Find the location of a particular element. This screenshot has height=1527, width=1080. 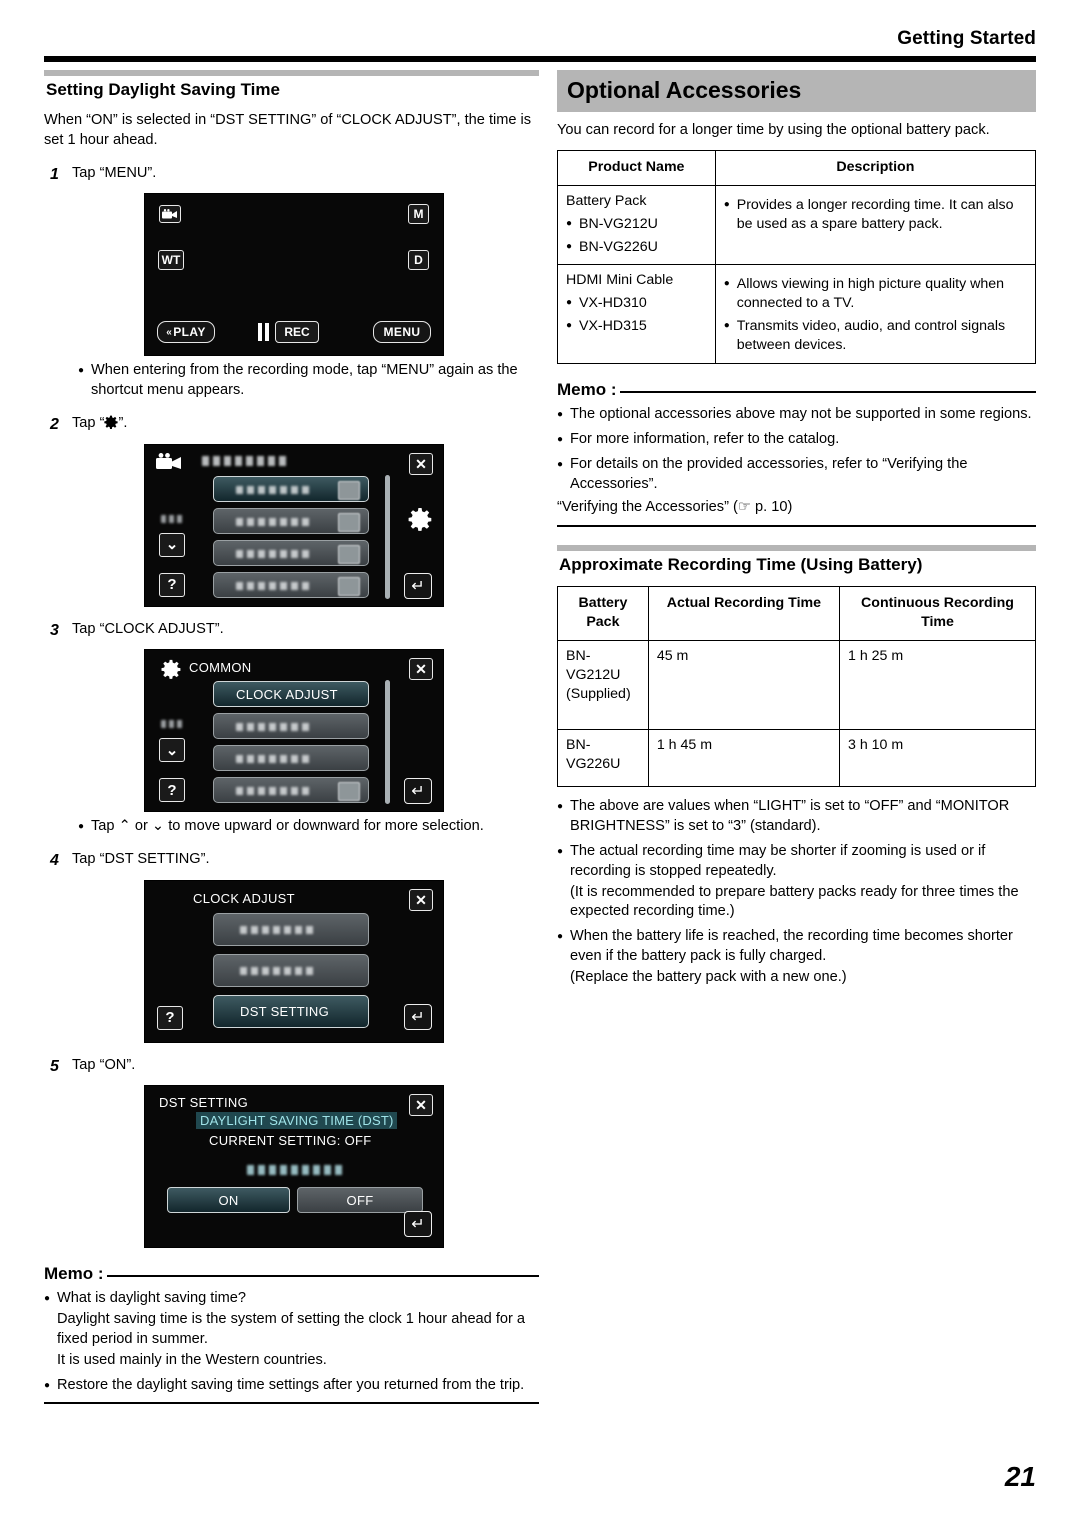

dst-option-on: ON is located at coordinates (228, 1200).